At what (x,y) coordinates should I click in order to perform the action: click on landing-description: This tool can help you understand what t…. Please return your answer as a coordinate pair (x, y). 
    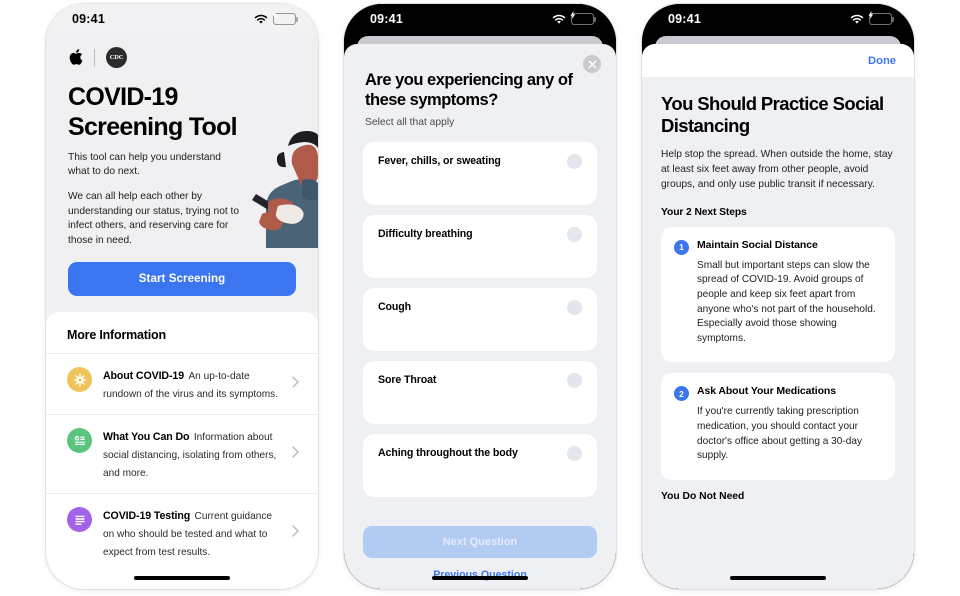
    Looking at the image, I should click on (155, 200).